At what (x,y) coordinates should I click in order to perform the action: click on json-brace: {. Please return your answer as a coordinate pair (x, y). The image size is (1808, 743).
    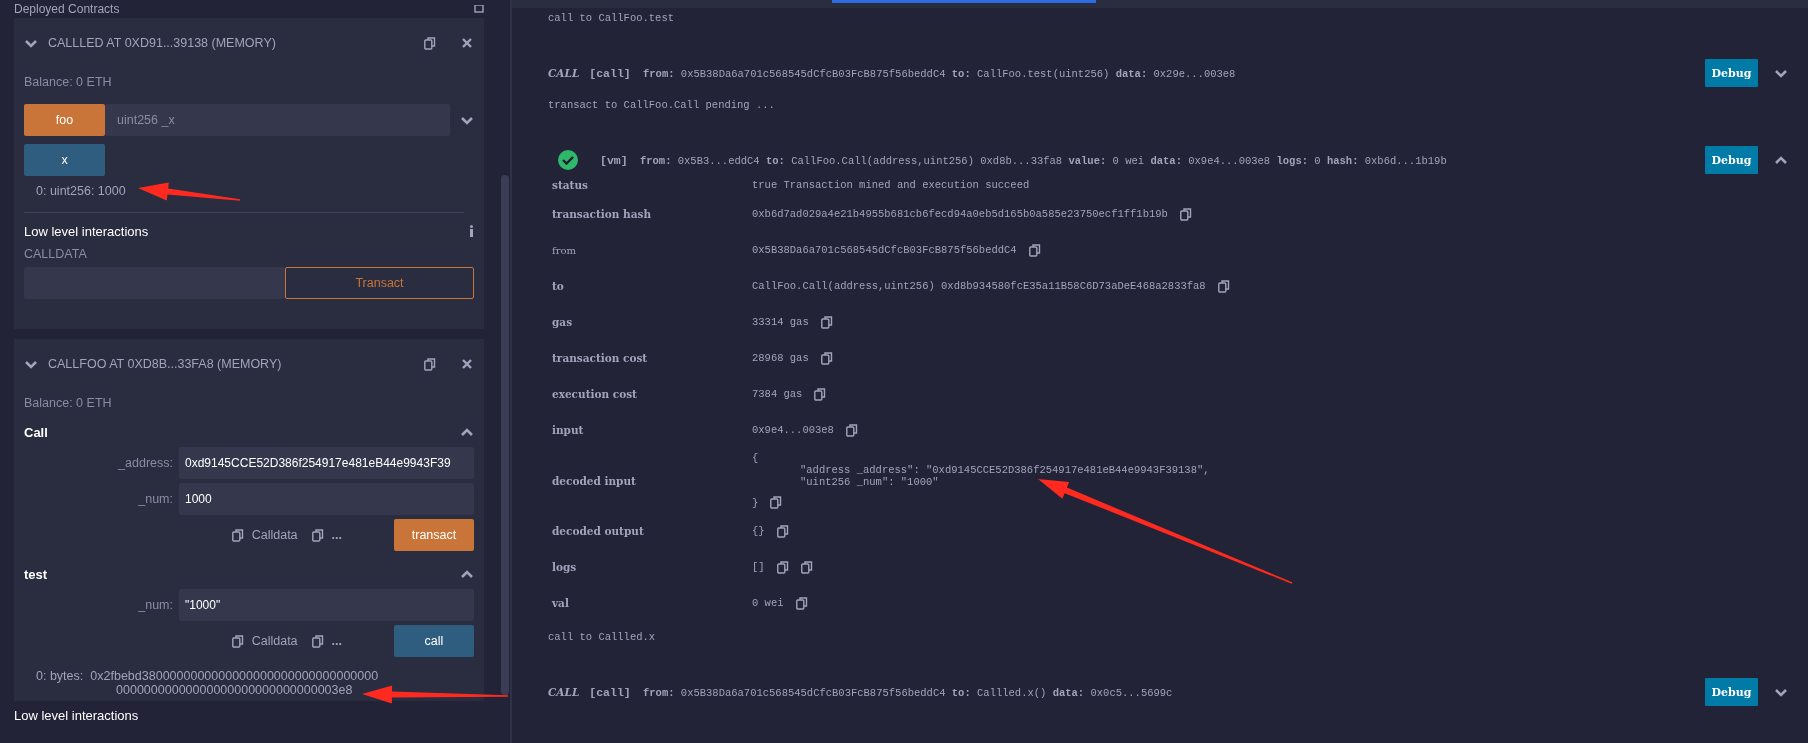
    Looking at the image, I should click on (756, 458).